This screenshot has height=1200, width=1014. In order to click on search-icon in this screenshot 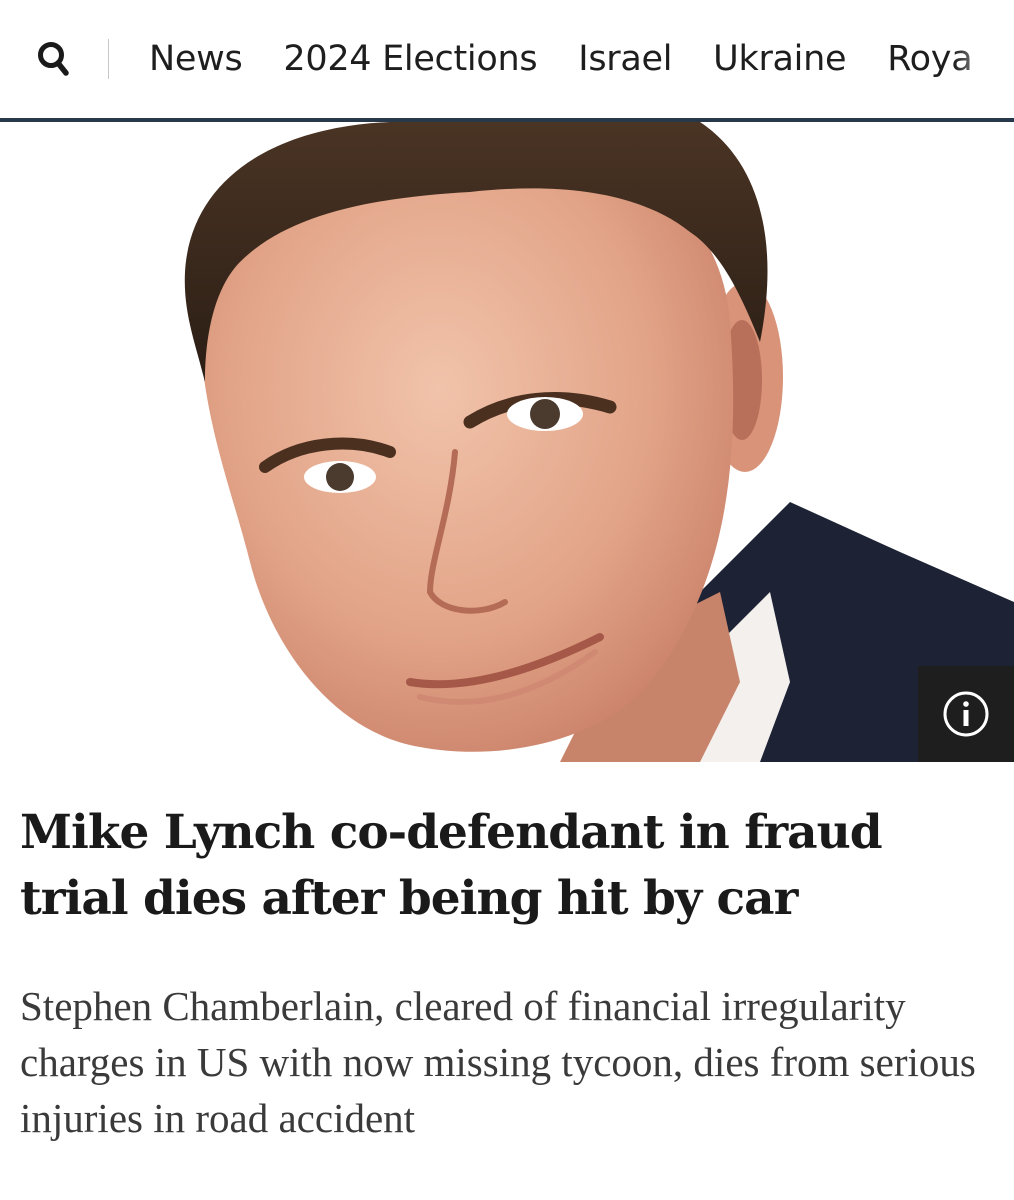, I will do `click(53, 59)`.